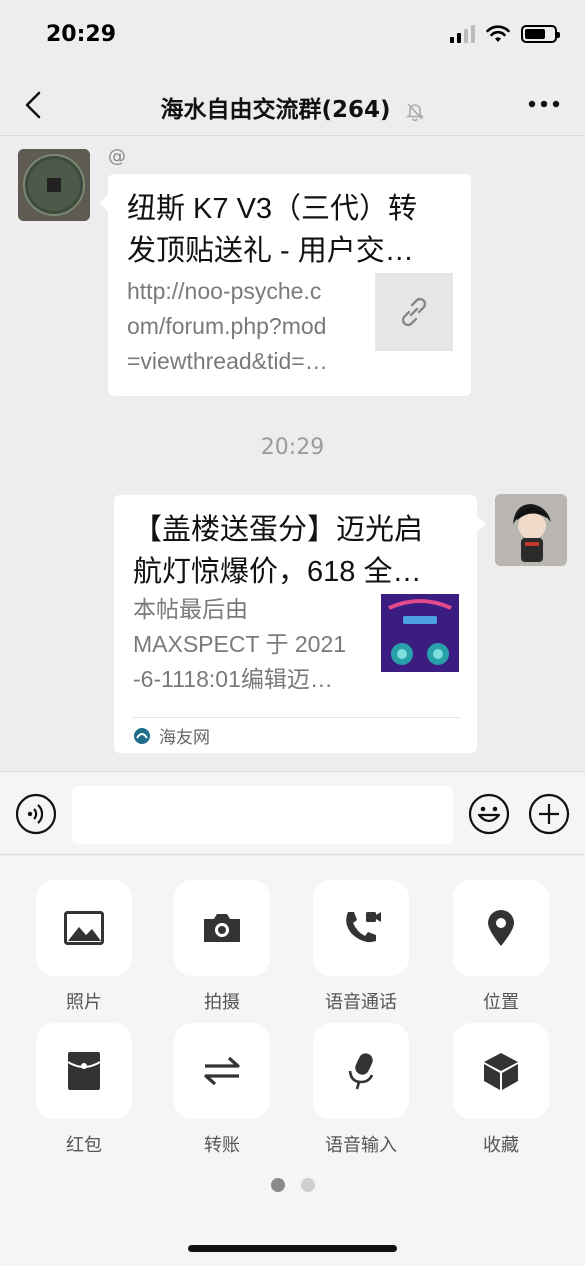 This screenshot has height=1266, width=585. I want to click on tool-voice-input-box, so click(361, 1071).